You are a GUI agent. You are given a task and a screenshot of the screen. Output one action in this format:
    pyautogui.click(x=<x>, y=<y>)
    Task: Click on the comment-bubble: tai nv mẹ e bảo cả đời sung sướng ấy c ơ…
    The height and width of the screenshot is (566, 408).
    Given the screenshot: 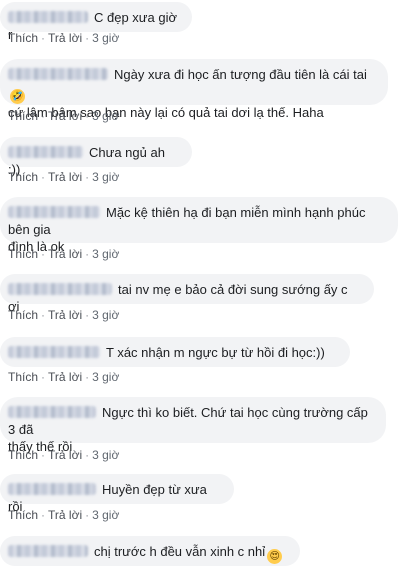 What is the action you would take?
    pyautogui.click(x=187, y=294)
    